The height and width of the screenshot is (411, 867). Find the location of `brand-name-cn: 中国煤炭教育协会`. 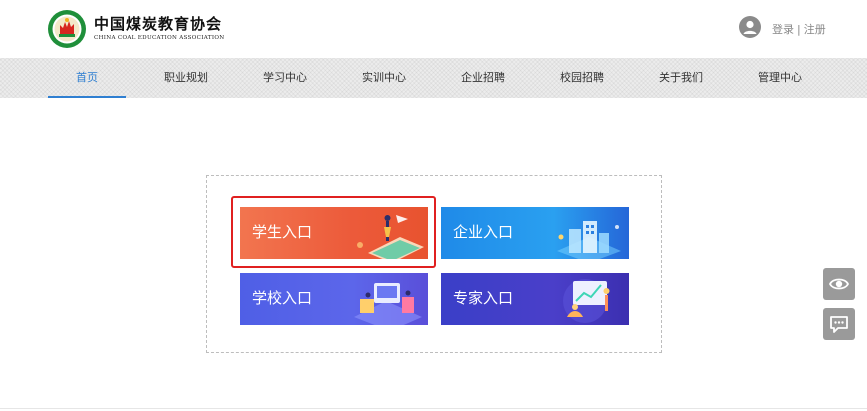

brand-name-cn: 中国煤炭教育协会 is located at coordinates (158, 24).